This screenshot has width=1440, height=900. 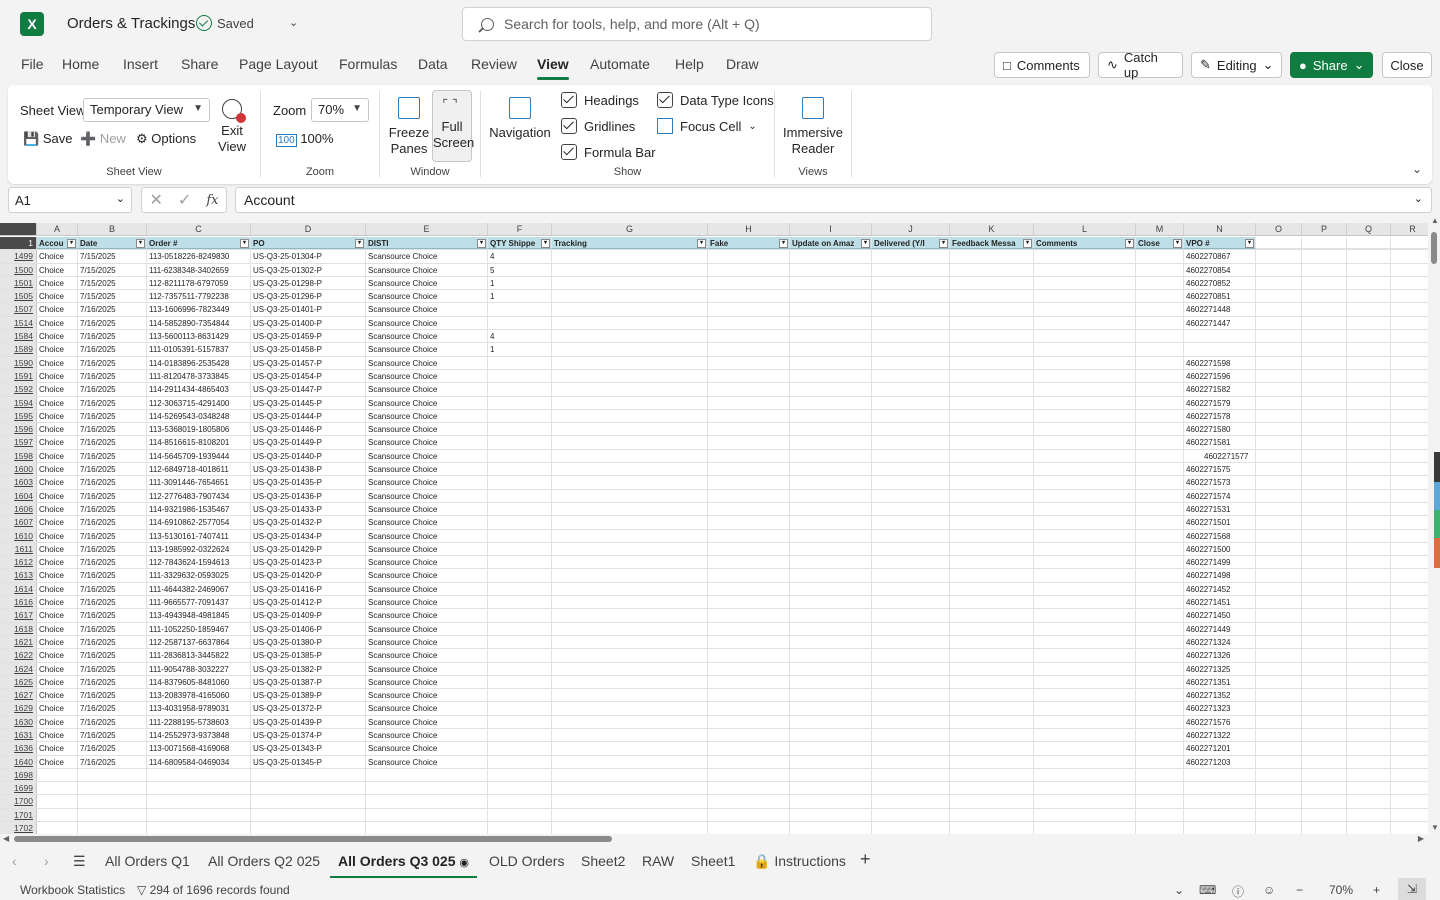 What do you see at coordinates (308, 562) in the screenshot?
I see `cell: US-Q3-25-01423-P` at bounding box center [308, 562].